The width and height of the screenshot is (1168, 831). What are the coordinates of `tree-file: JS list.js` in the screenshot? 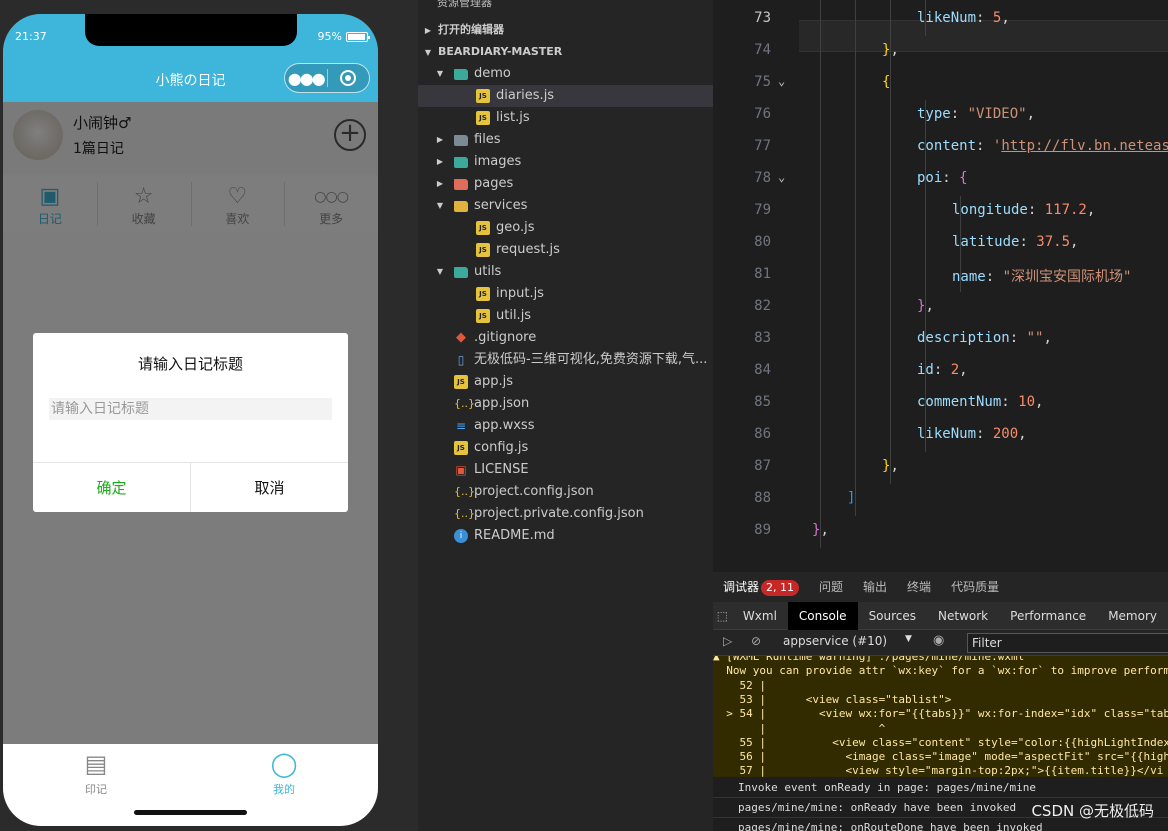 It's located at (565, 118).